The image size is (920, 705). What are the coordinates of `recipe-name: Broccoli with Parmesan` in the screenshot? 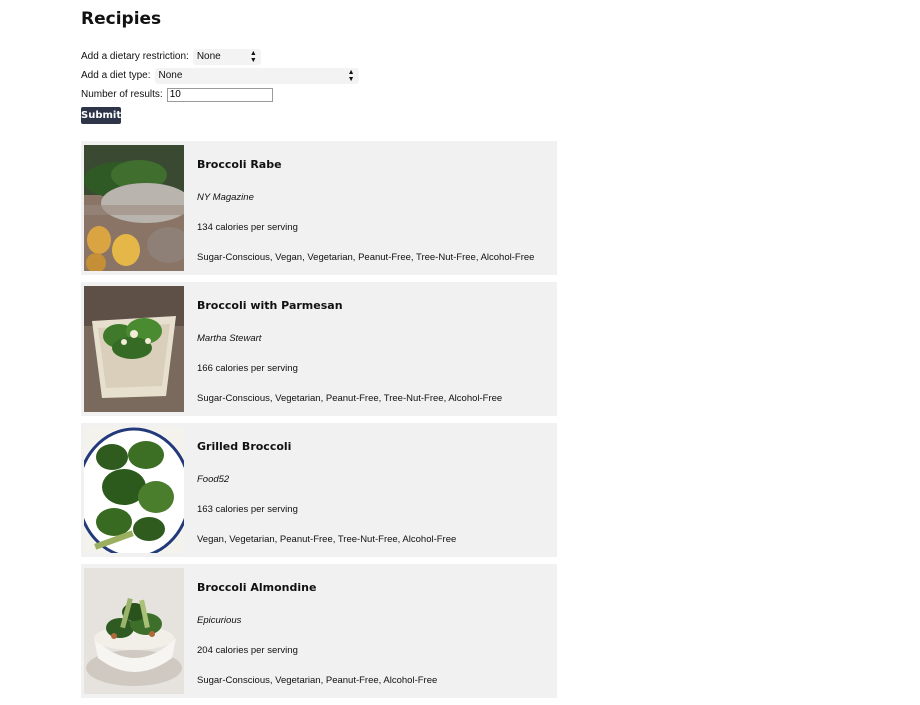 It's located at (270, 305).